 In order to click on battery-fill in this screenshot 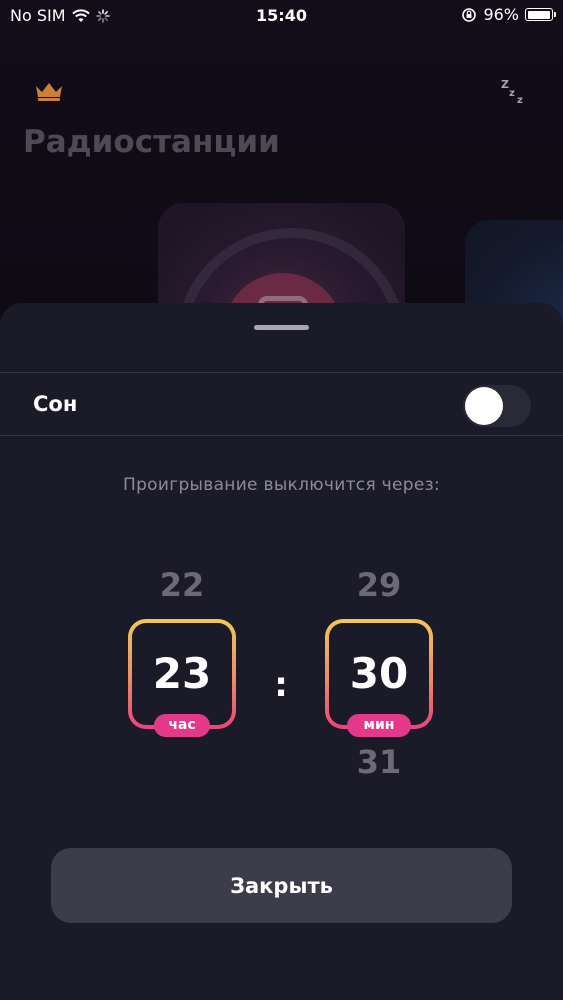, I will do `click(538, 14)`.